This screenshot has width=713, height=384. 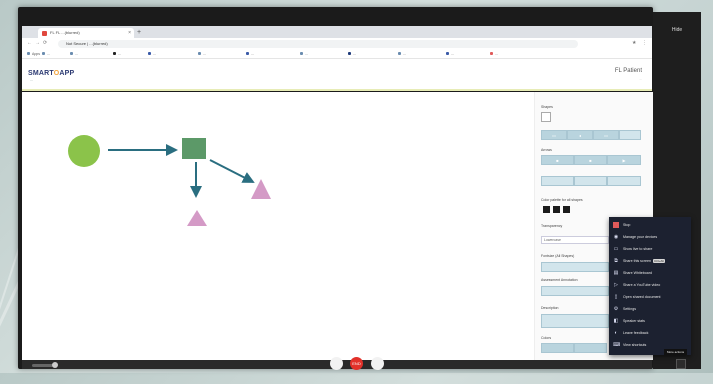 I want to click on menu-item-shared-document: ▯ Open shared document, so click(x=650, y=297).